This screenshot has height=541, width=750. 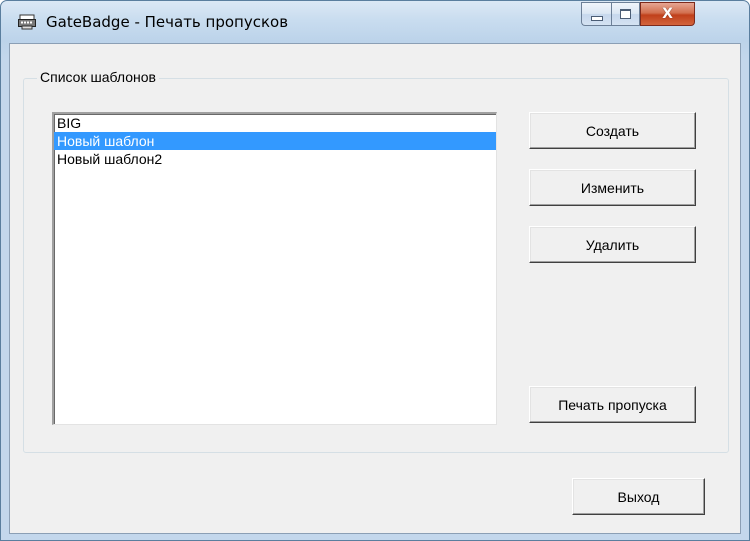 What do you see at coordinates (638, 496) in the screenshot?
I see `exit-button: Выход` at bounding box center [638, 496].